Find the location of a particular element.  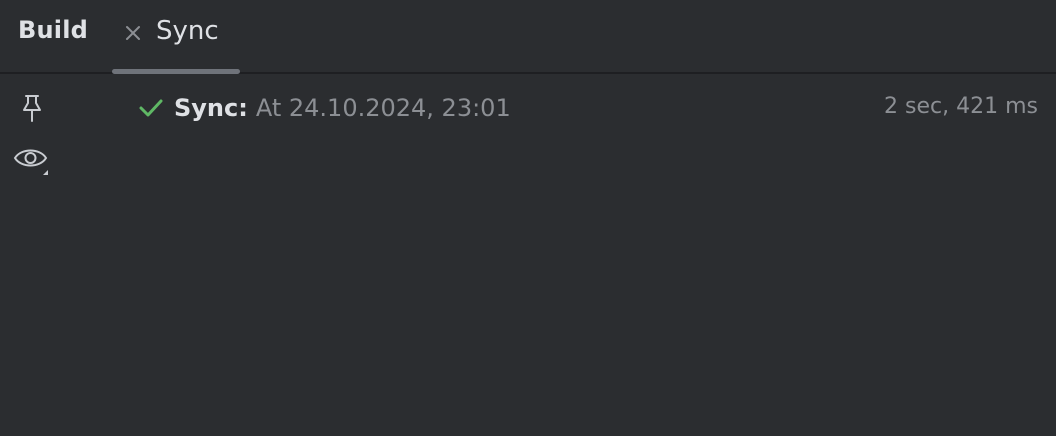

pin-icon is located at coordinates (32, 110).